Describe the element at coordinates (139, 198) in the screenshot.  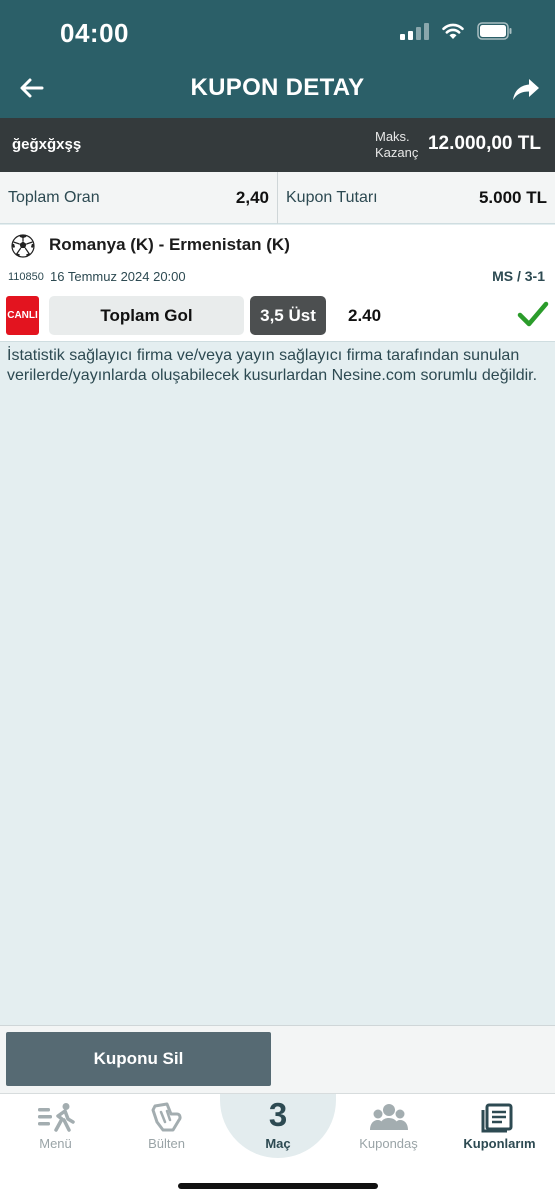
I see `total-odds-cell: Toplam Oran 2,40` at that location.